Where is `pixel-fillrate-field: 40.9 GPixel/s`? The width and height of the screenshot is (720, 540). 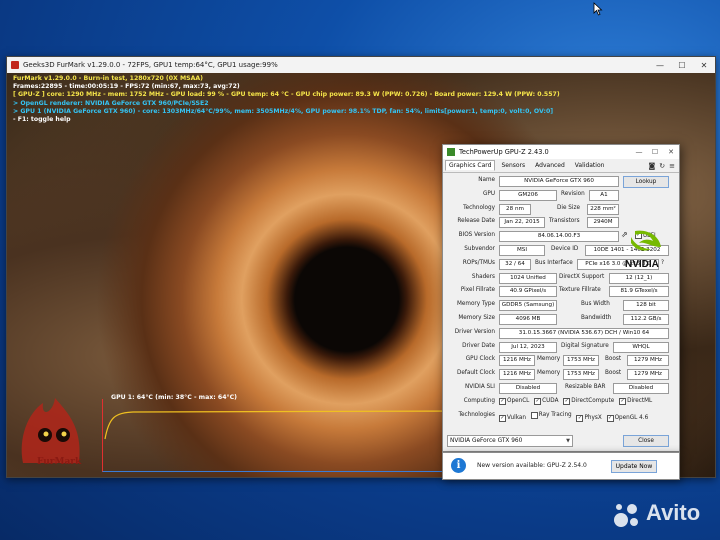
pixel-fillrate-field: 40.9 GPixel/s is located at coordinates (528, 292).